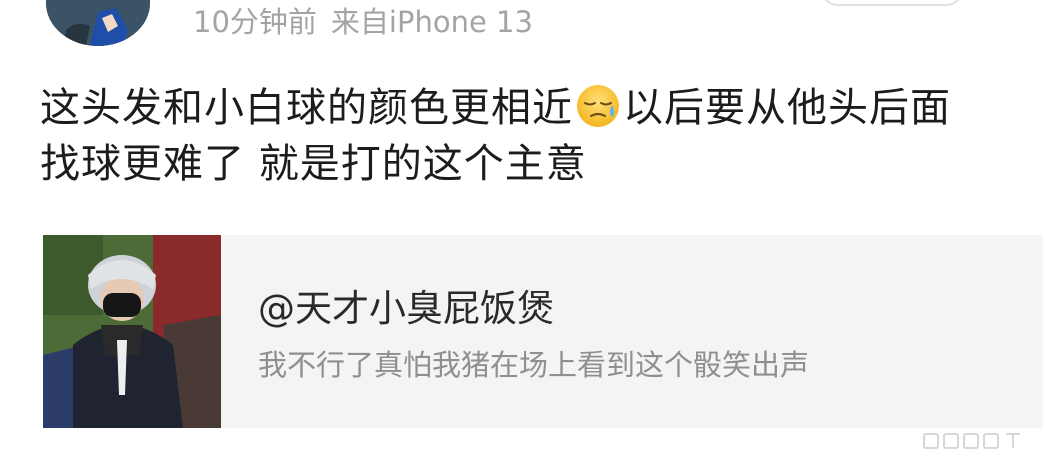  What do you see at coordinates (598, 106) in the screenshot?
I see `cold-sweat-face-icon` at bounding box center [598, 106].